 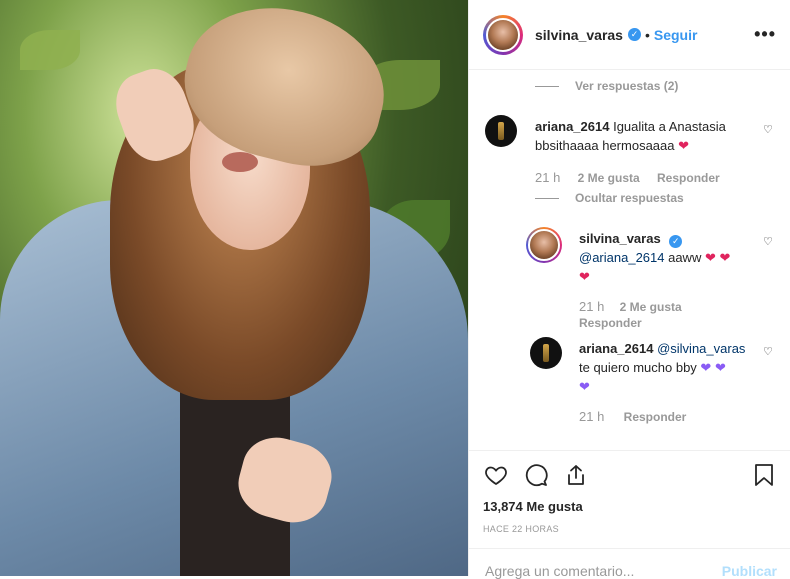 I want to click on author-avatar, so click(x=503, y=34).